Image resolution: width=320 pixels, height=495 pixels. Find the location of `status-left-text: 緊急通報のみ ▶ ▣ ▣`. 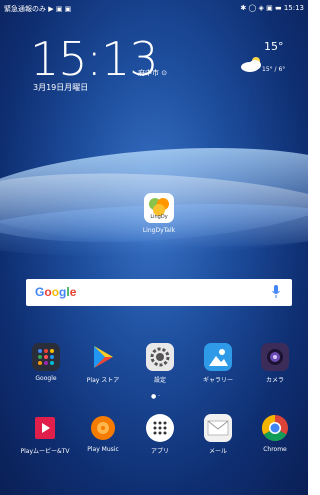

status-left-text: 緊急通報のみ ▶ ▣ ▣ is located at coordinates (38, 9).